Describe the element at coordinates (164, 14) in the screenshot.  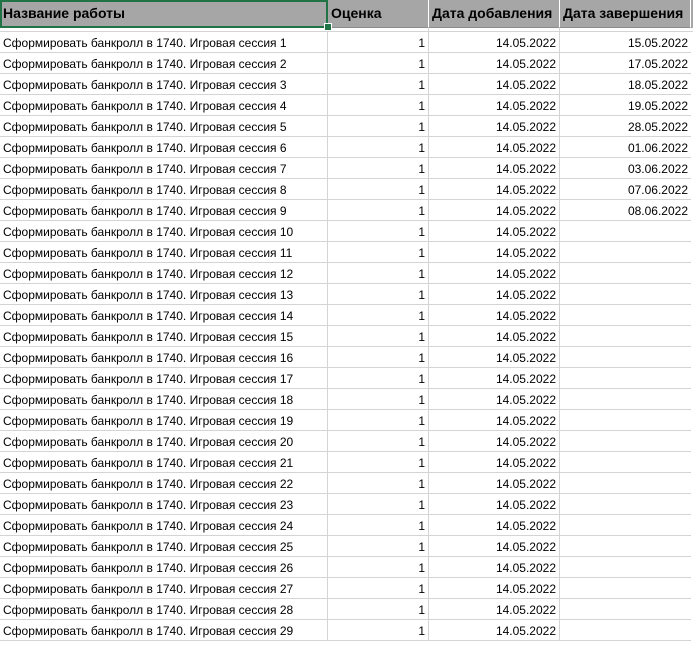
I see `header-cell-name: Название работы` at that location.